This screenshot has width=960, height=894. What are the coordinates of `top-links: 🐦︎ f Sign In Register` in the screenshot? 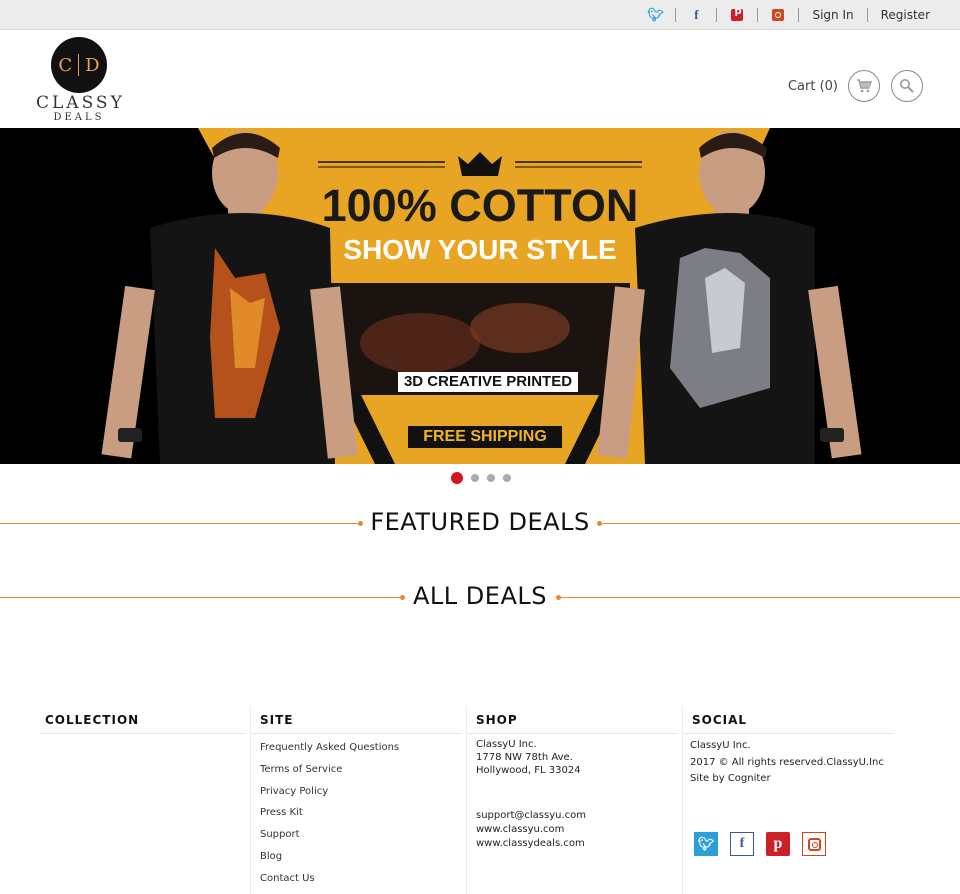 It's located at (787, 15).